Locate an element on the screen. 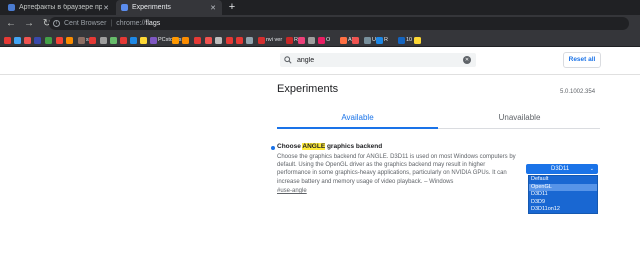  search-box: ✕ is located at coordinates (378, 60).